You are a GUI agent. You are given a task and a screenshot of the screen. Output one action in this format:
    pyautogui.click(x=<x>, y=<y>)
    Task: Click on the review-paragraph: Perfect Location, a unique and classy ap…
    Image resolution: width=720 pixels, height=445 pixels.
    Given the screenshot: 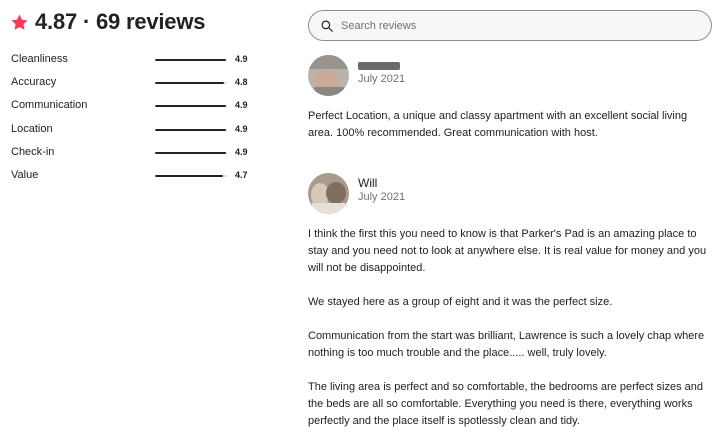 What is the action you would take?
    pyautogui.click(x=498, y=124)
    